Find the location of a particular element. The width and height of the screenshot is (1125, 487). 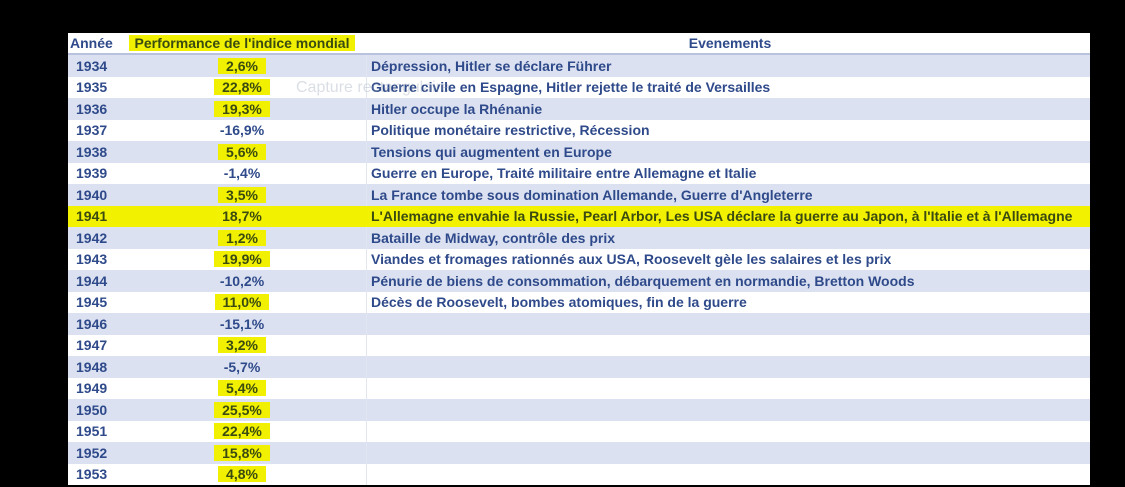

performance-cell: -10,2% is located at coordinates (242, 281).